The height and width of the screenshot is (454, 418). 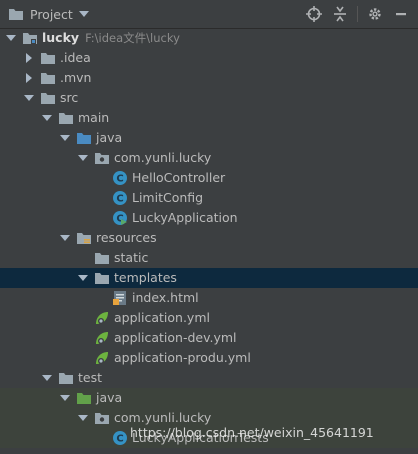 What do you see at coordinates (375, 14) in the screenshot?
I see `gear-icon` at bounding box center [375, 14].